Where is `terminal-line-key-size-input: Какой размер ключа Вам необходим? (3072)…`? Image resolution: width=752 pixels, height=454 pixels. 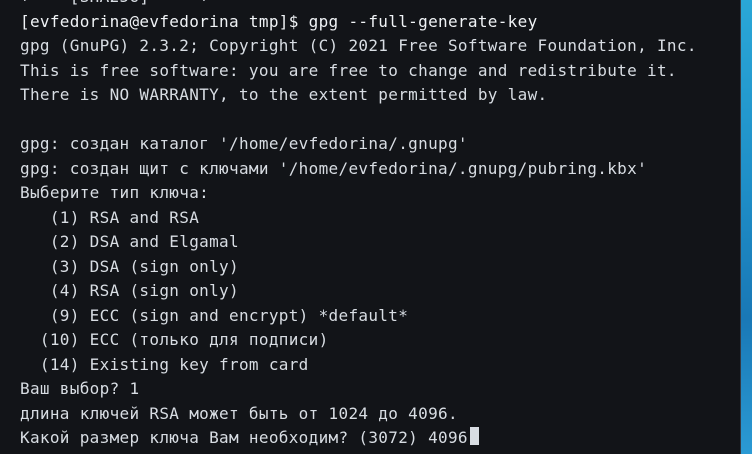
terminal-line-key-size-input: Какой размер ключа Вам необходим? (3072)… is located at coordinates (376, 438).